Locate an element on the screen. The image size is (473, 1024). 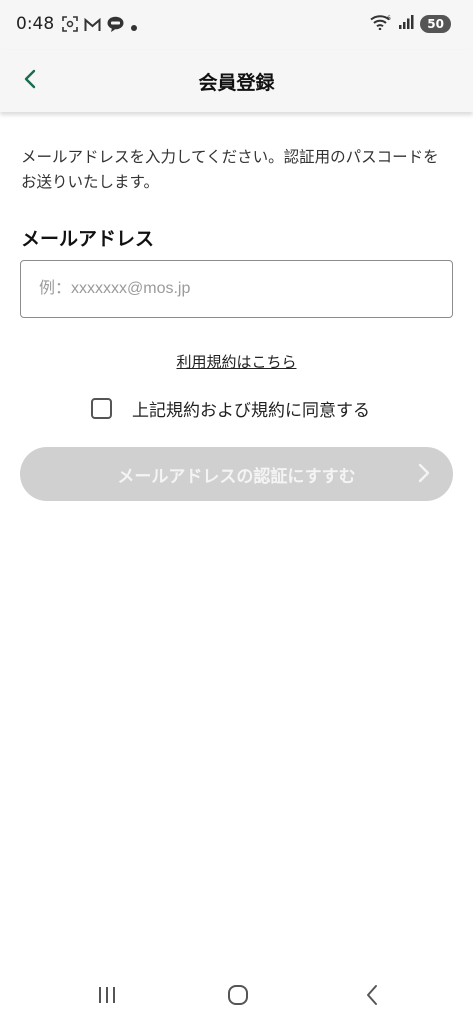
home-button is located at coordinates (238, 997).